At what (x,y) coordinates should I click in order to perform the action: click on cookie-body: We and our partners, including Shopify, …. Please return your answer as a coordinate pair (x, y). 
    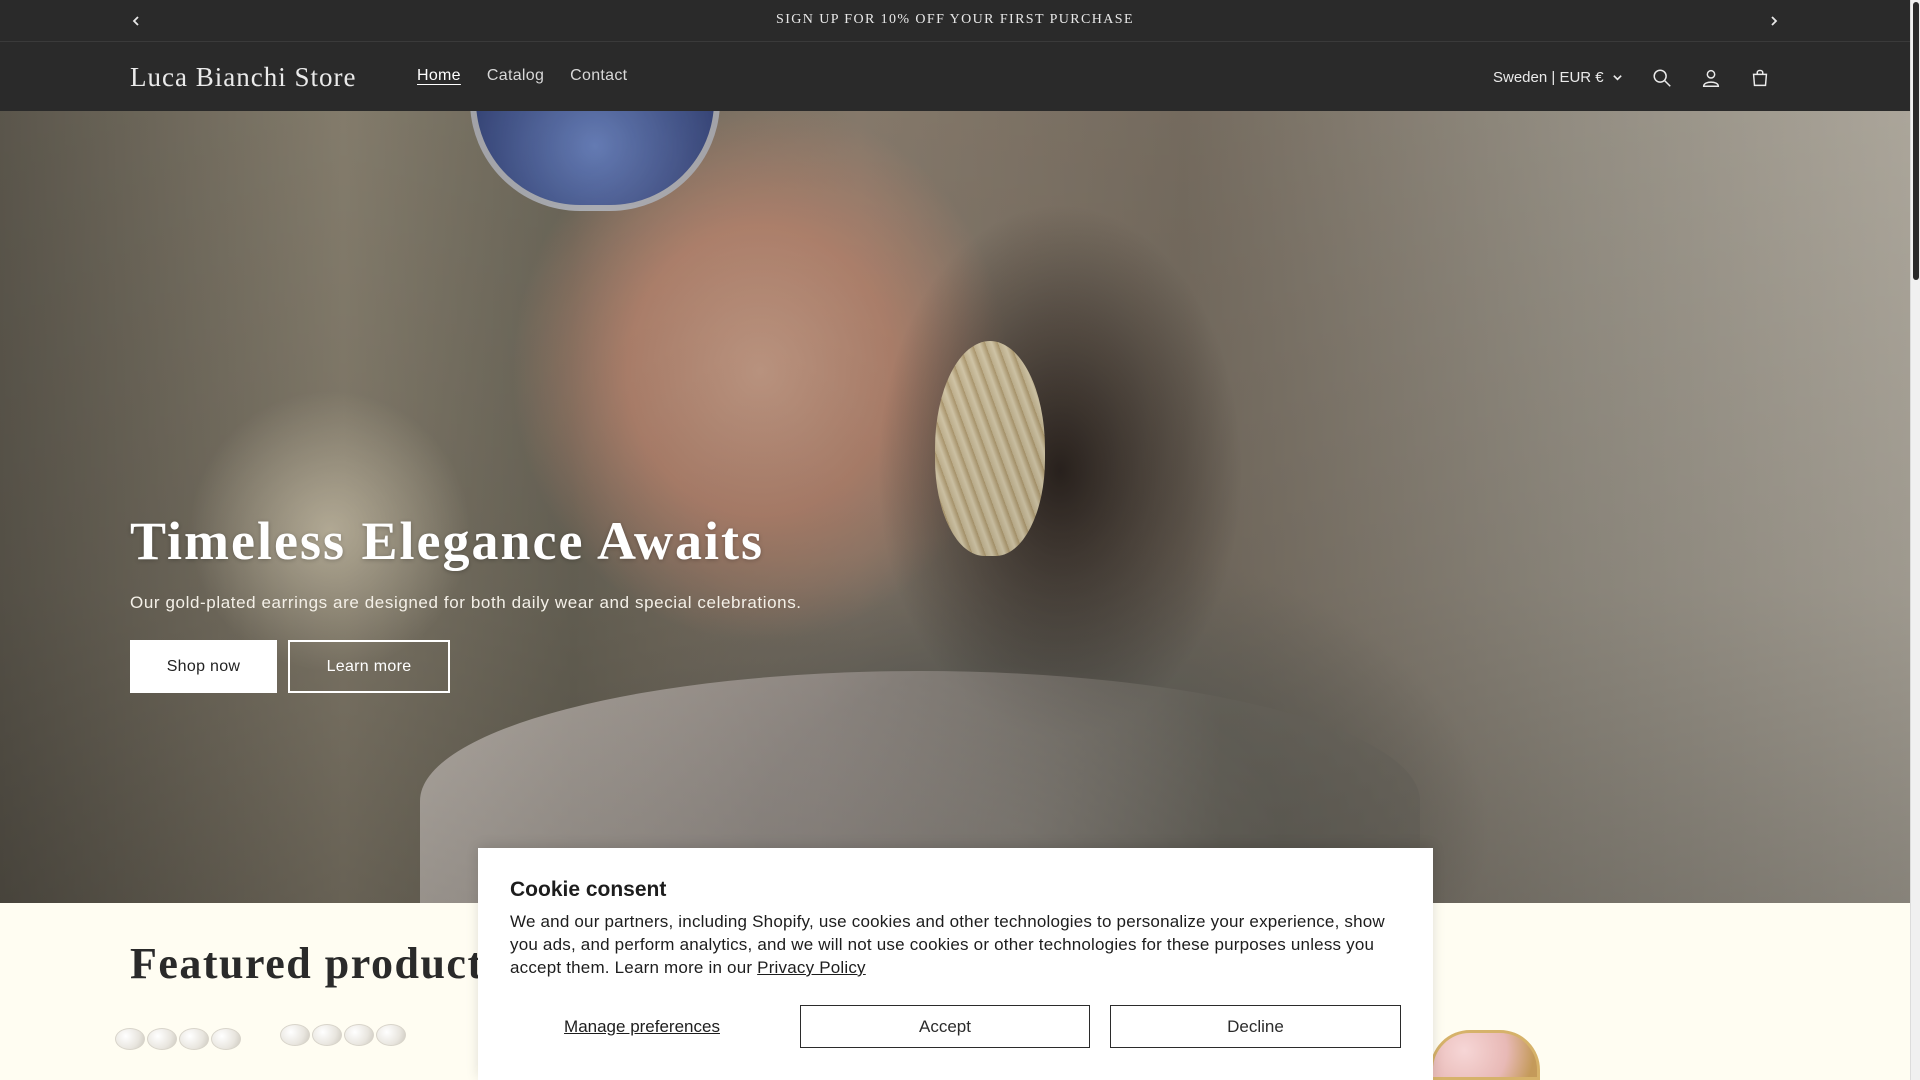
    Looking at the image, I should click on (960, 944).